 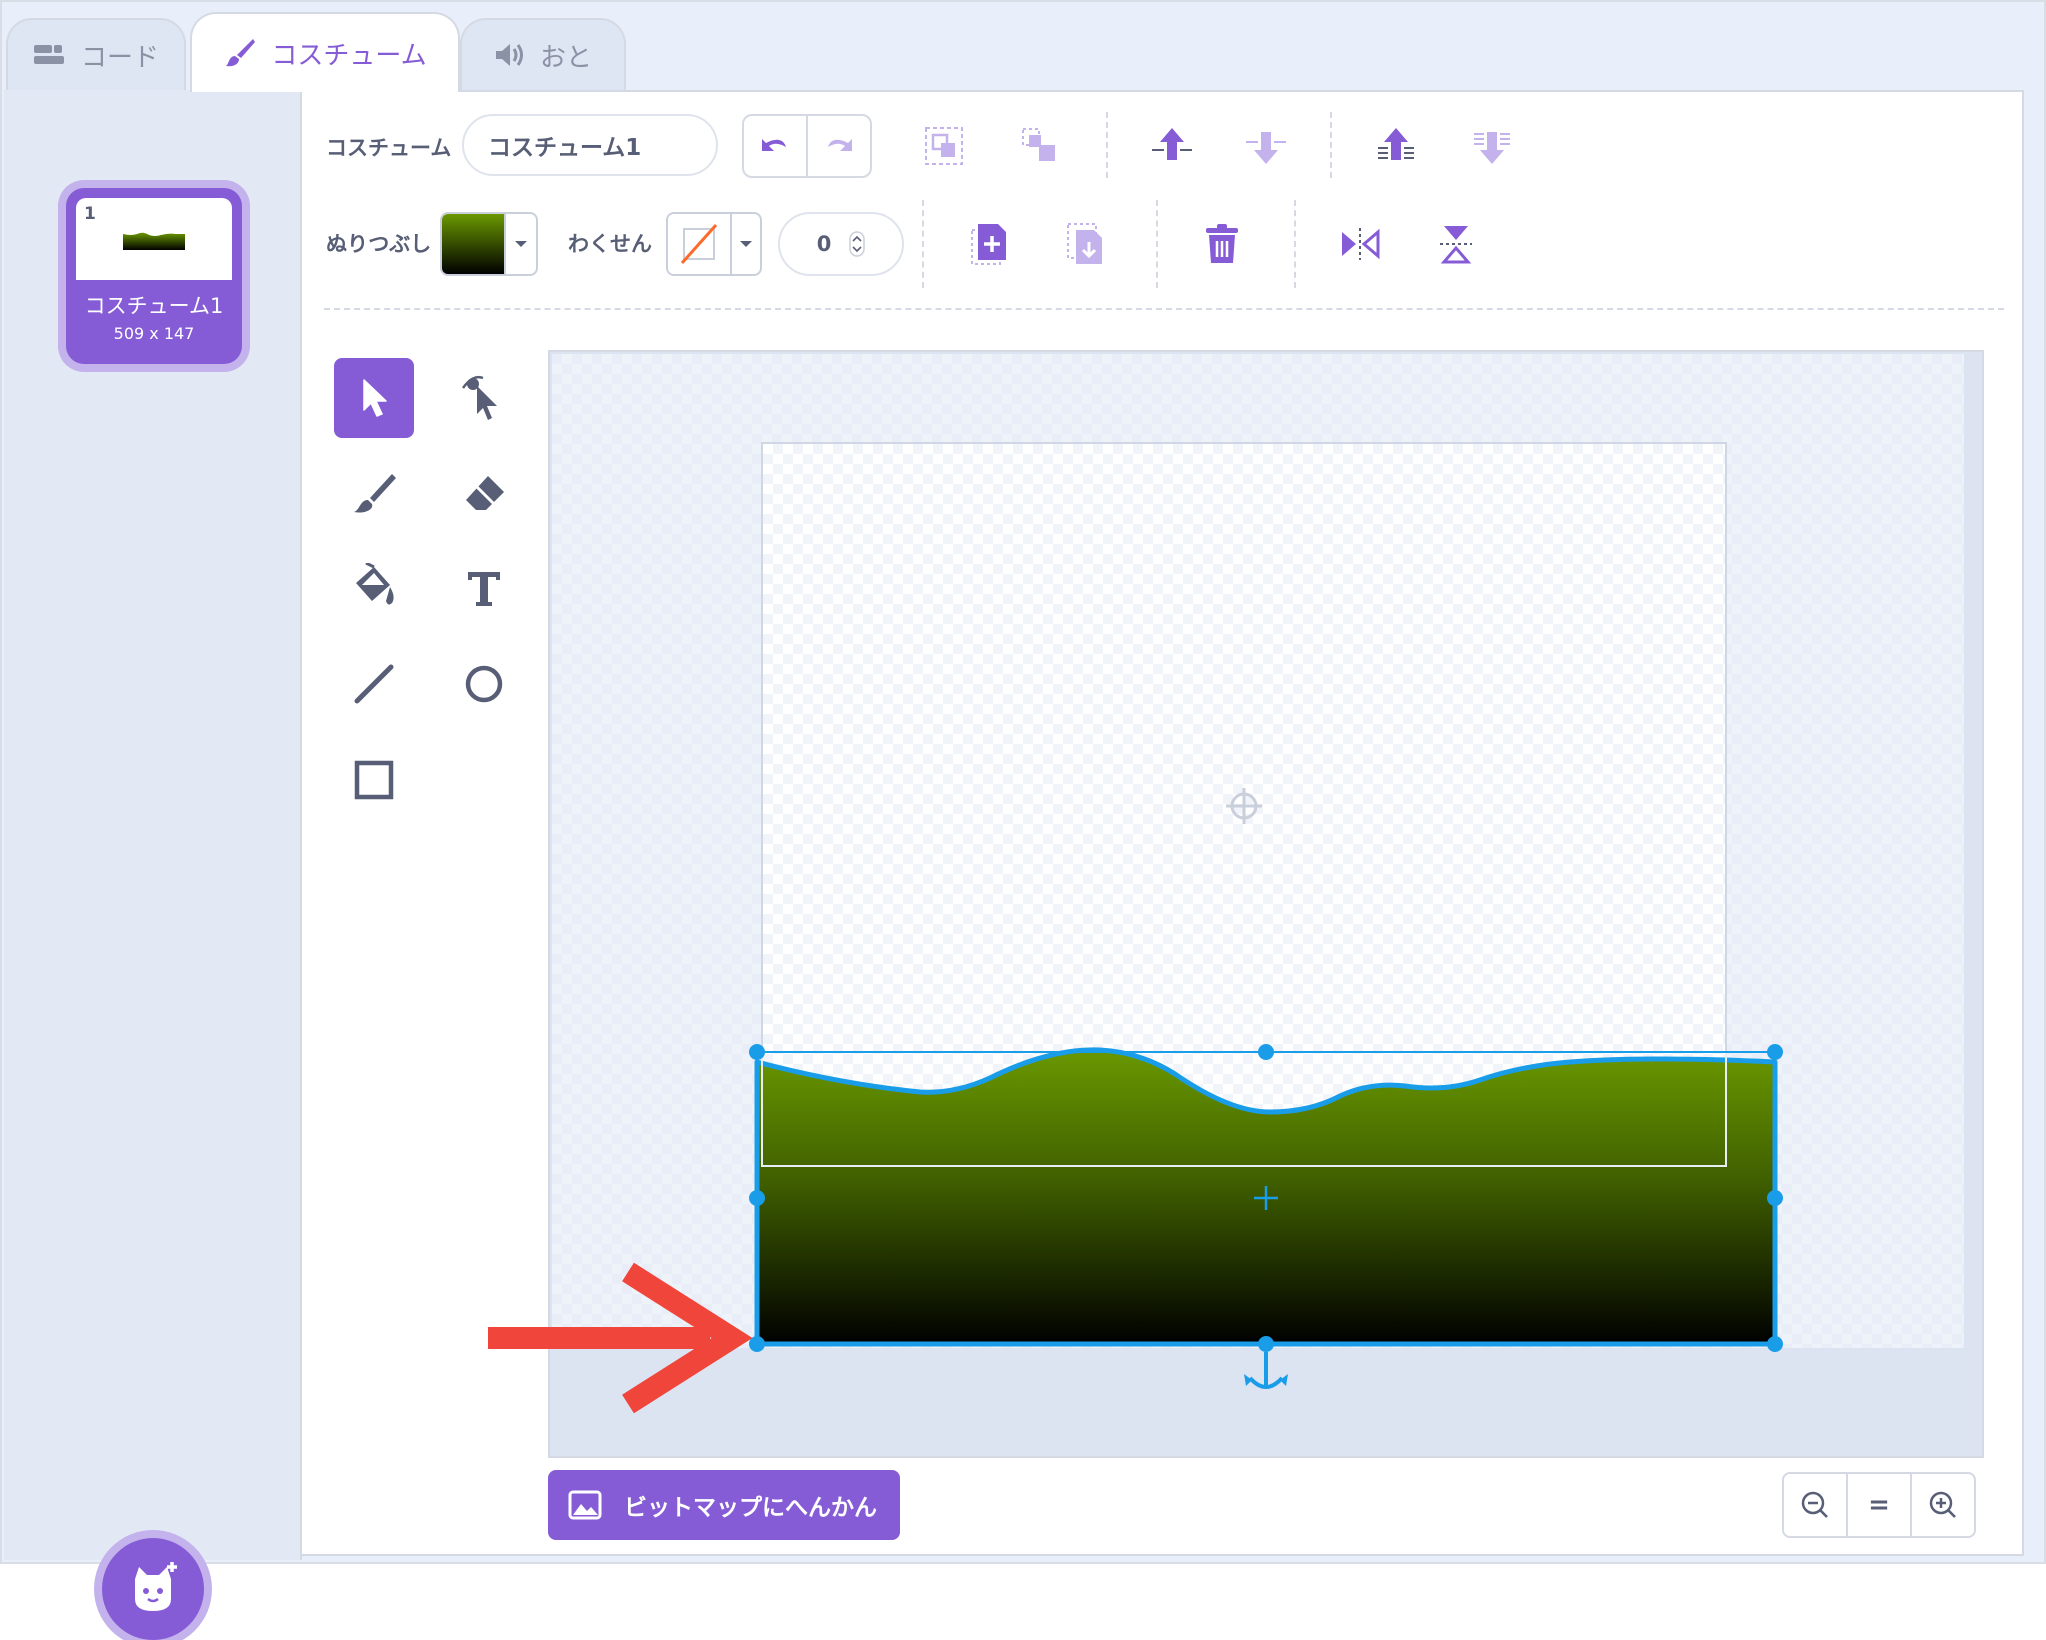 I want to click on convert-to-bitmap-label: ビットマップにへんかん, so click(x=750, y=1508).